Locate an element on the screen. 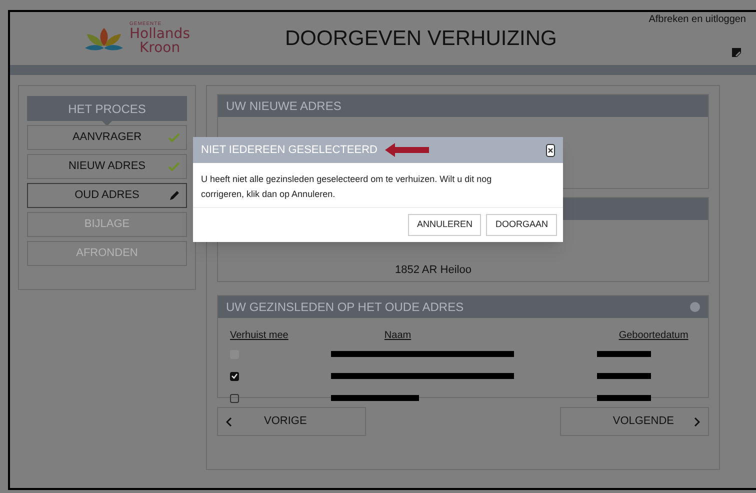 The image size is (756, 493). close-icon is located at coordinates (550, 150).